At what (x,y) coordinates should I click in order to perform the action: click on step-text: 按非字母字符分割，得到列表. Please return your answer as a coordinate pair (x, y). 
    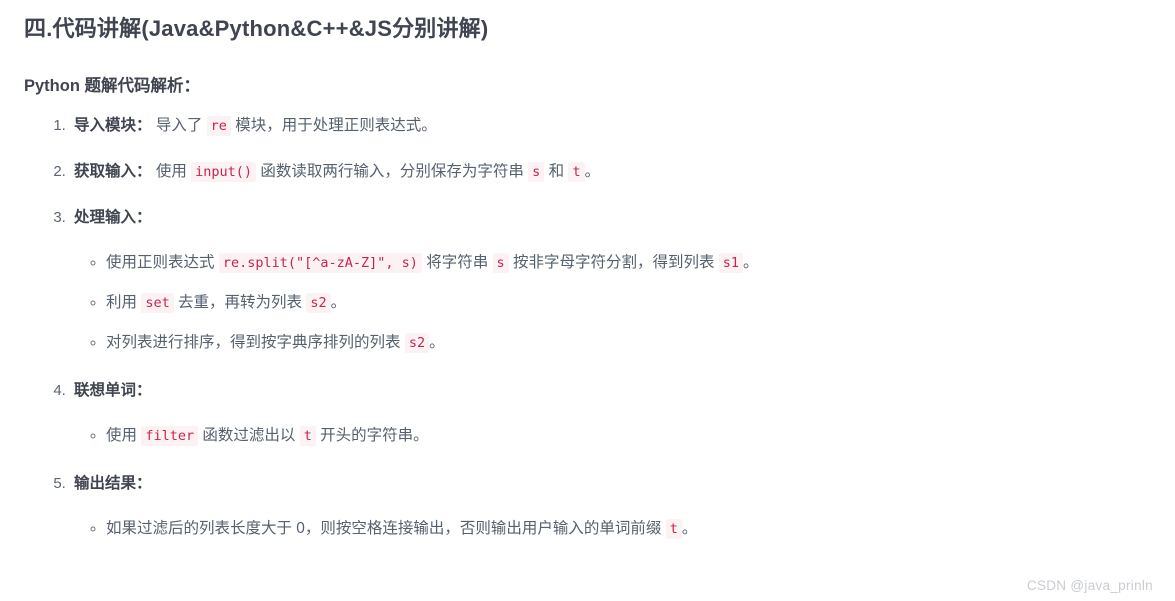
    Looking at the image, I should click on (613, 262).